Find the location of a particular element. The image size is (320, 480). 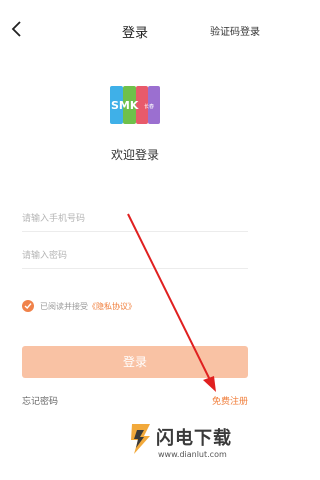

checkmark-icon is located at coordinates (28, 306).